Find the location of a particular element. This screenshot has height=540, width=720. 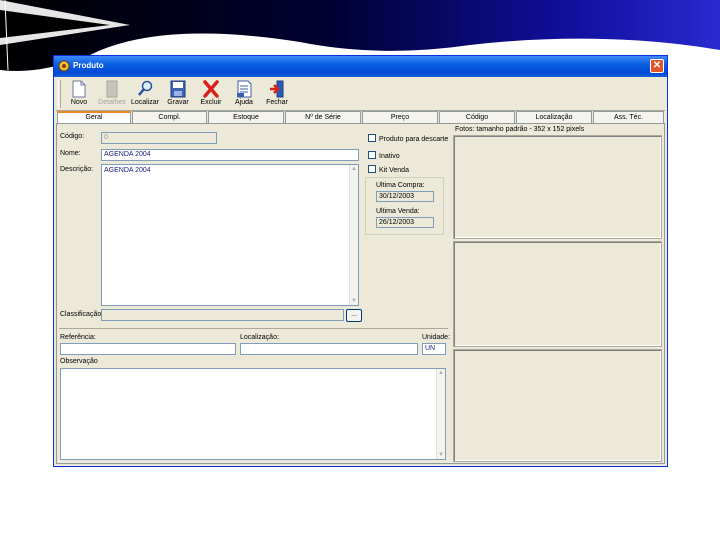

details-button: Detalhes is located at coordinates (112, 94).